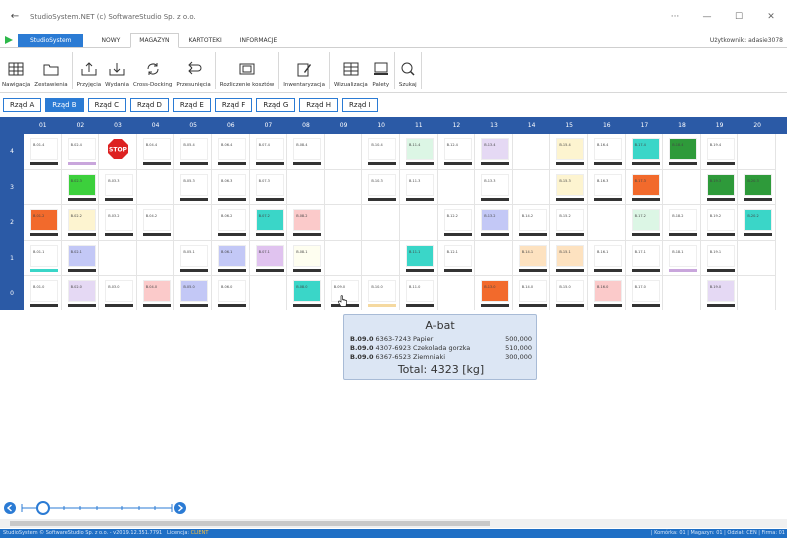 The width and height of the screenshot is (787, 538). What do you see at coordinates (456, 152) in the screenshot?
I see `storage-cell: B.12.4` at bounding box center [456, 152].